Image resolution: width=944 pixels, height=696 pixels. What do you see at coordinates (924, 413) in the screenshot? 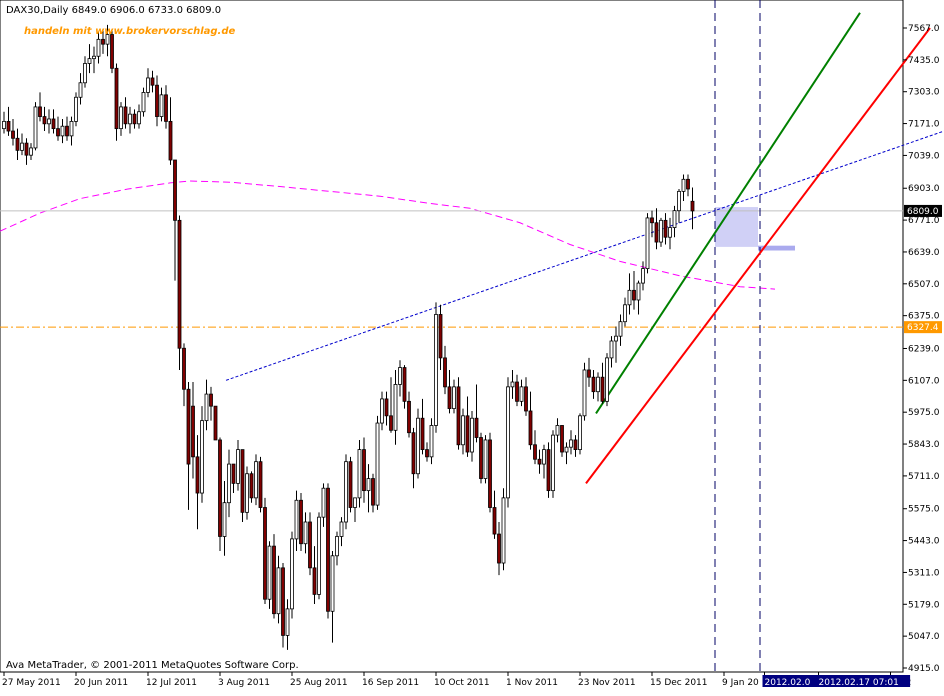
I see `y-tick-label: 5975.0` at bounding box center [924, 413].